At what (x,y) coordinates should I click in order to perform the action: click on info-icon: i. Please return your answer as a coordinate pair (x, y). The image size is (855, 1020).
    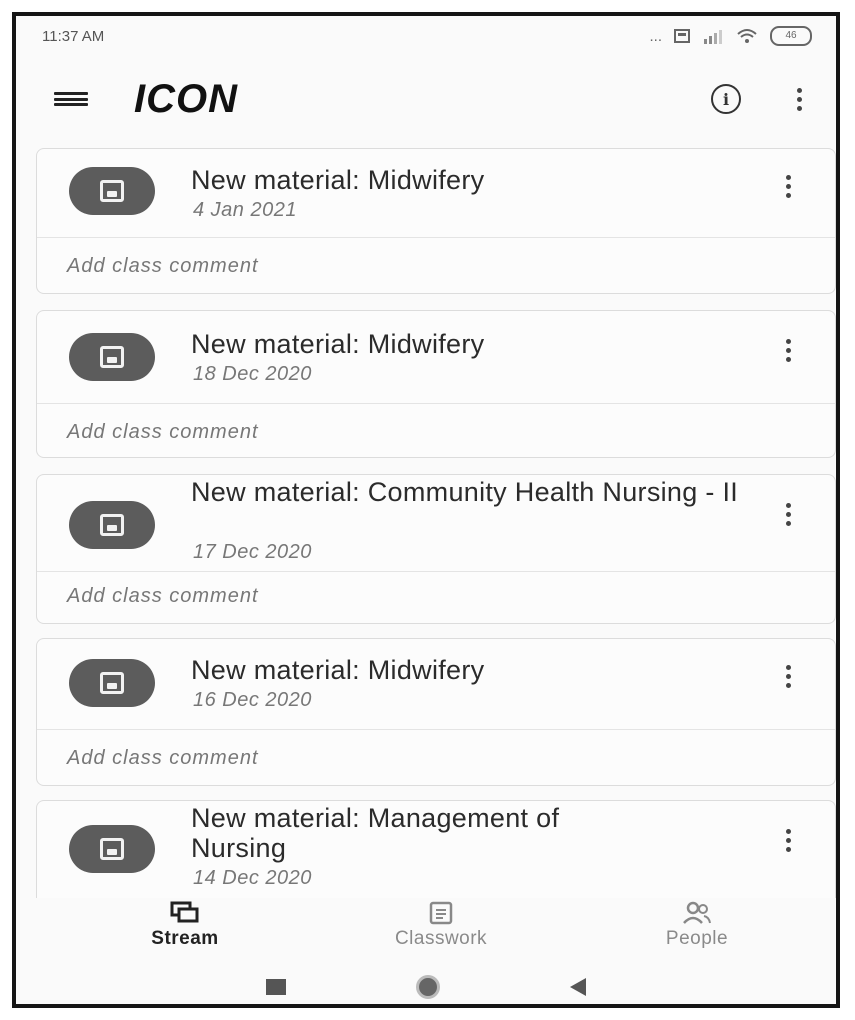
    Looking at the image, I should click on (726, 99).